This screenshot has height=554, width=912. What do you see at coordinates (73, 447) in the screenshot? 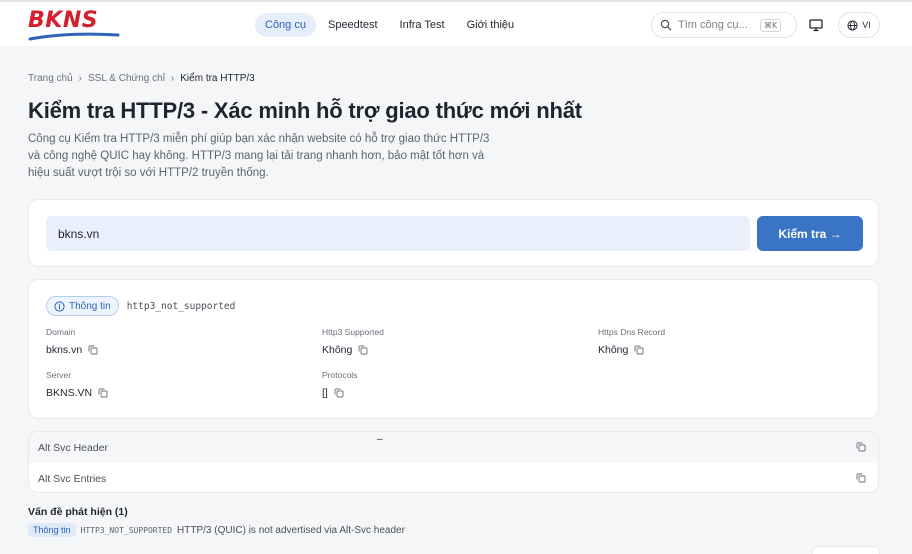
I see `table-row-label: Alt Svc Header` at bounding box center [73, 447].